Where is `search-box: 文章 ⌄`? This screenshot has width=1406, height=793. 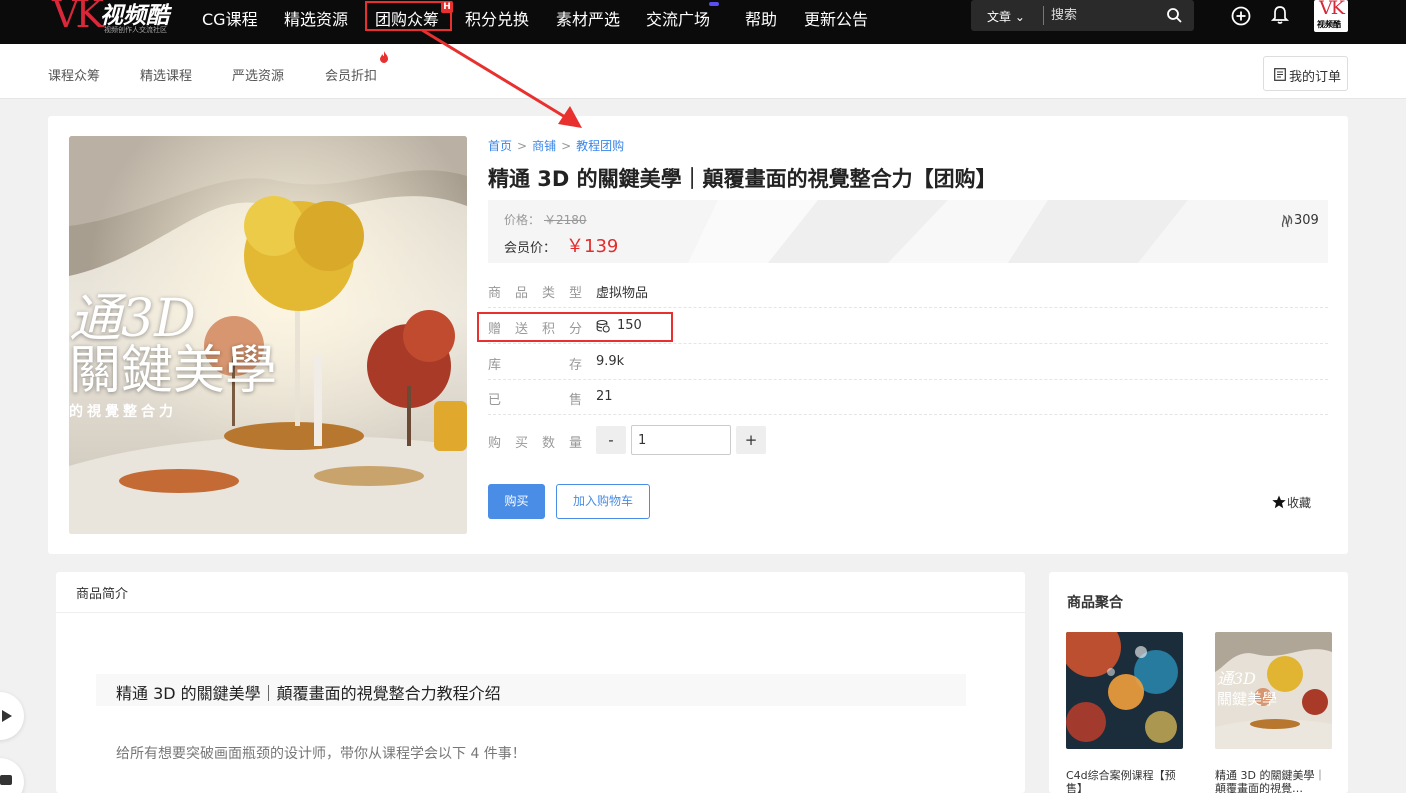
search-box: 文章 ⌄ is located at coordinates (1082, 15).